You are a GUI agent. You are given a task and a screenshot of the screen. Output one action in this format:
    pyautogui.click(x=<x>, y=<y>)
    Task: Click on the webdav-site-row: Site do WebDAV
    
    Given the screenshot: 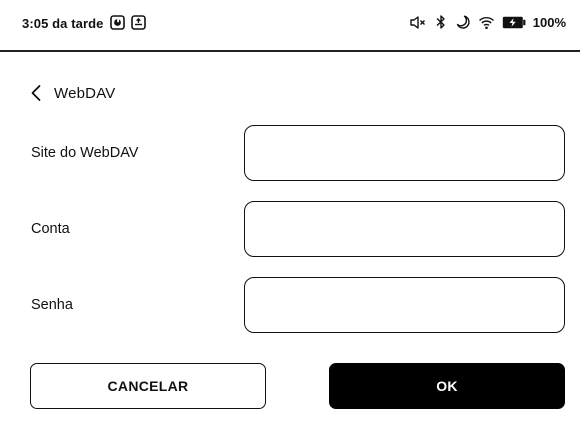 What is the action you would take?
    pyautogui.click(x=290, y=153)
    